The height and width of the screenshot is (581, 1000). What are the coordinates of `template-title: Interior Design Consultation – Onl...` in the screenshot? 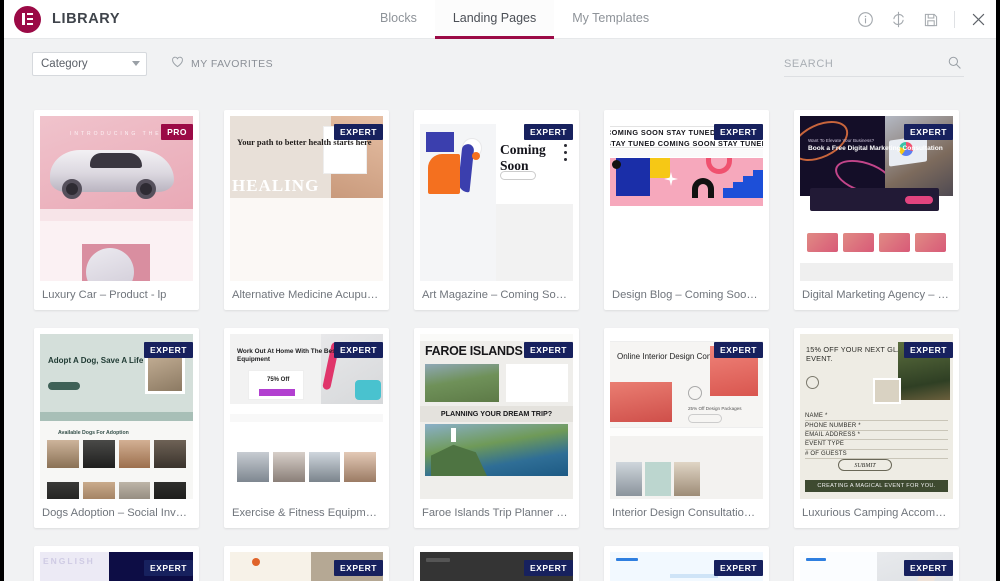 It's located at (687, 513).